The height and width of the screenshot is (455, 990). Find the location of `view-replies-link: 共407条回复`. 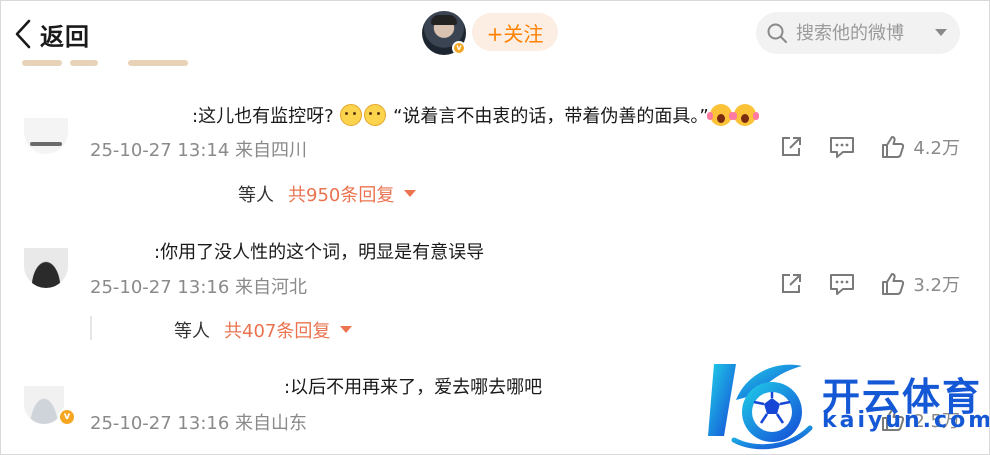

view-replies-link: 共407条回复 is located at coordinates (277, 330).